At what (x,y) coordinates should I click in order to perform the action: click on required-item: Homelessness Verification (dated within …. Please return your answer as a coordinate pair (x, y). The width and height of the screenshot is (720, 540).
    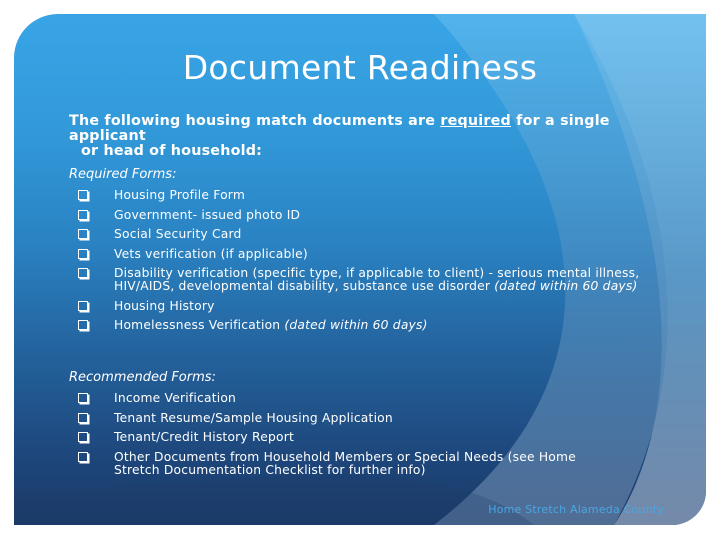
    Looking at the image, I should click on (372, 325).